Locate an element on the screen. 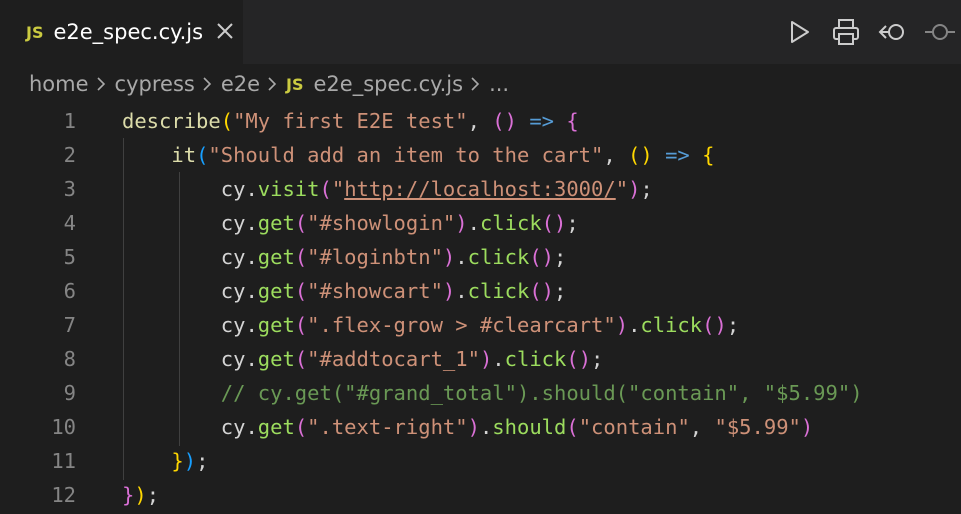 This screenshot has width=961, height=514. code-token: http://localhost:3000/ is located at coordinates (480, 189).